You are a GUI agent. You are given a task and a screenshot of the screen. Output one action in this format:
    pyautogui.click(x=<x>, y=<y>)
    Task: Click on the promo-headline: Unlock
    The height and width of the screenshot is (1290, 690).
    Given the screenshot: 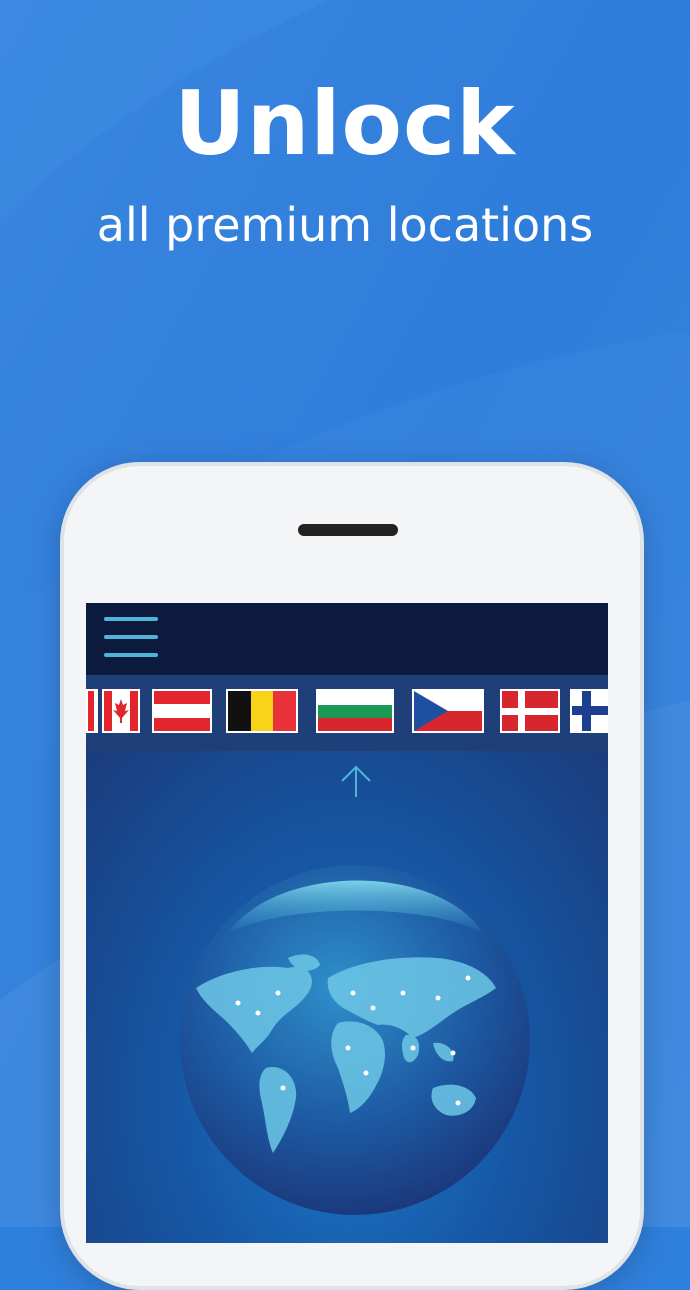 What is the action you would take?
    pyautogui.click(x=345, y=123)
    